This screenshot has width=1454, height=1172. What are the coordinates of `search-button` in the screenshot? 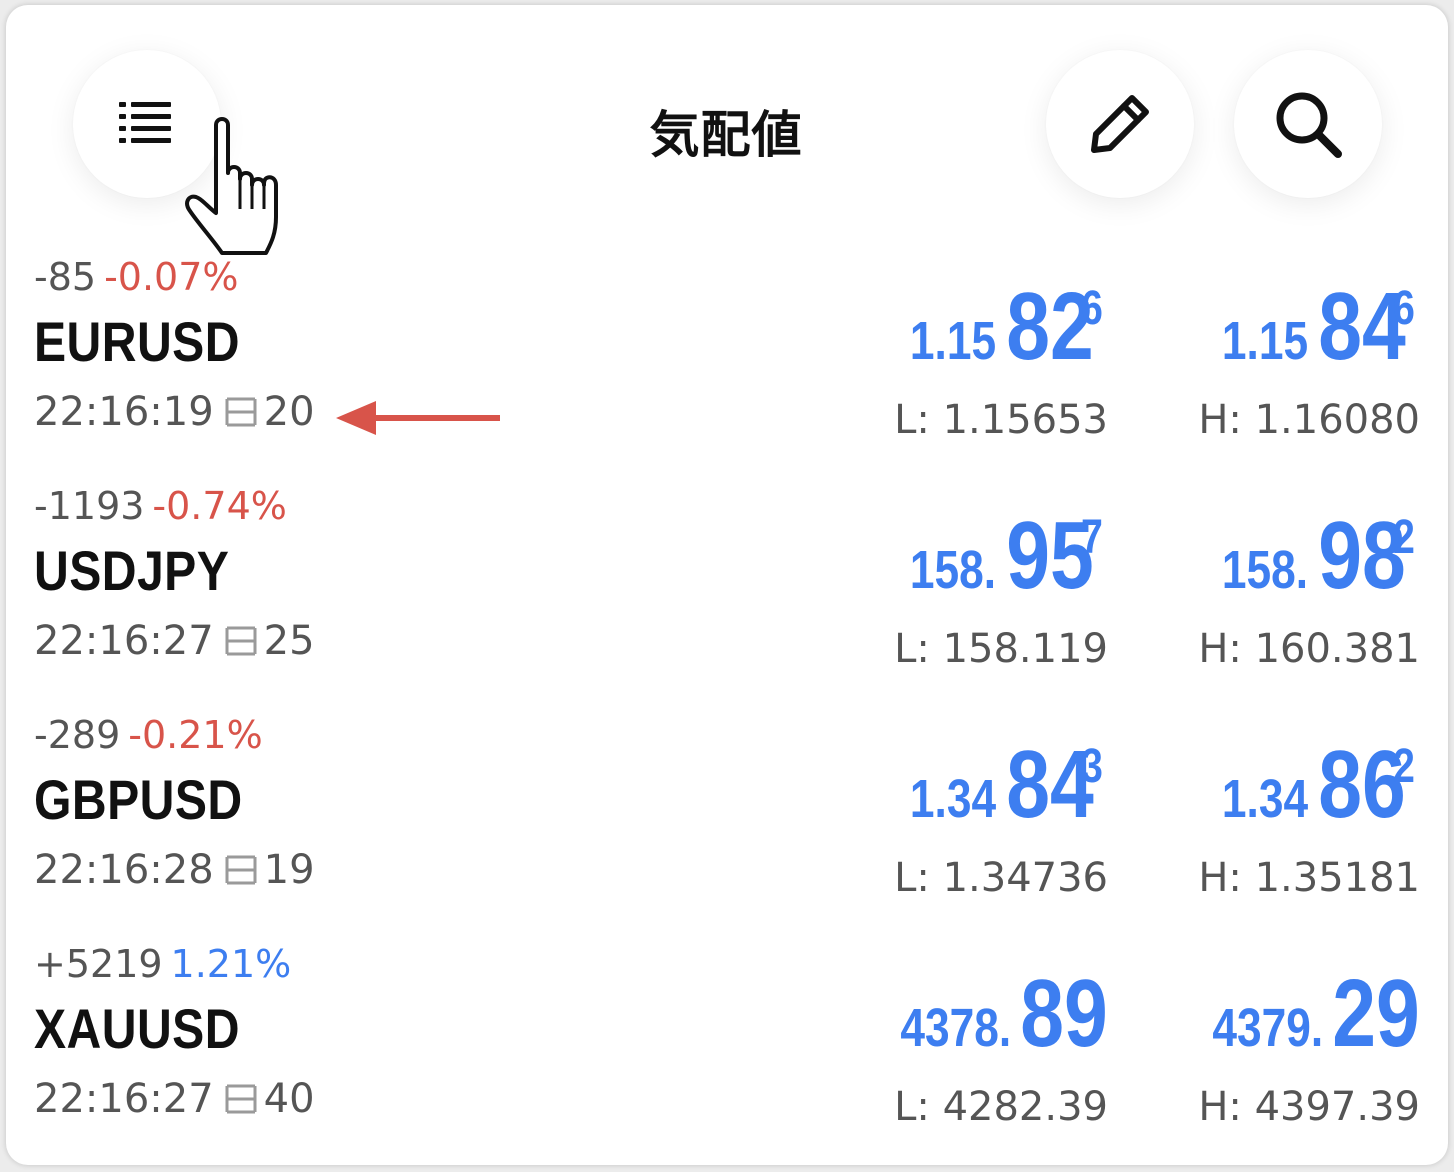 It's located at (1308, 124).